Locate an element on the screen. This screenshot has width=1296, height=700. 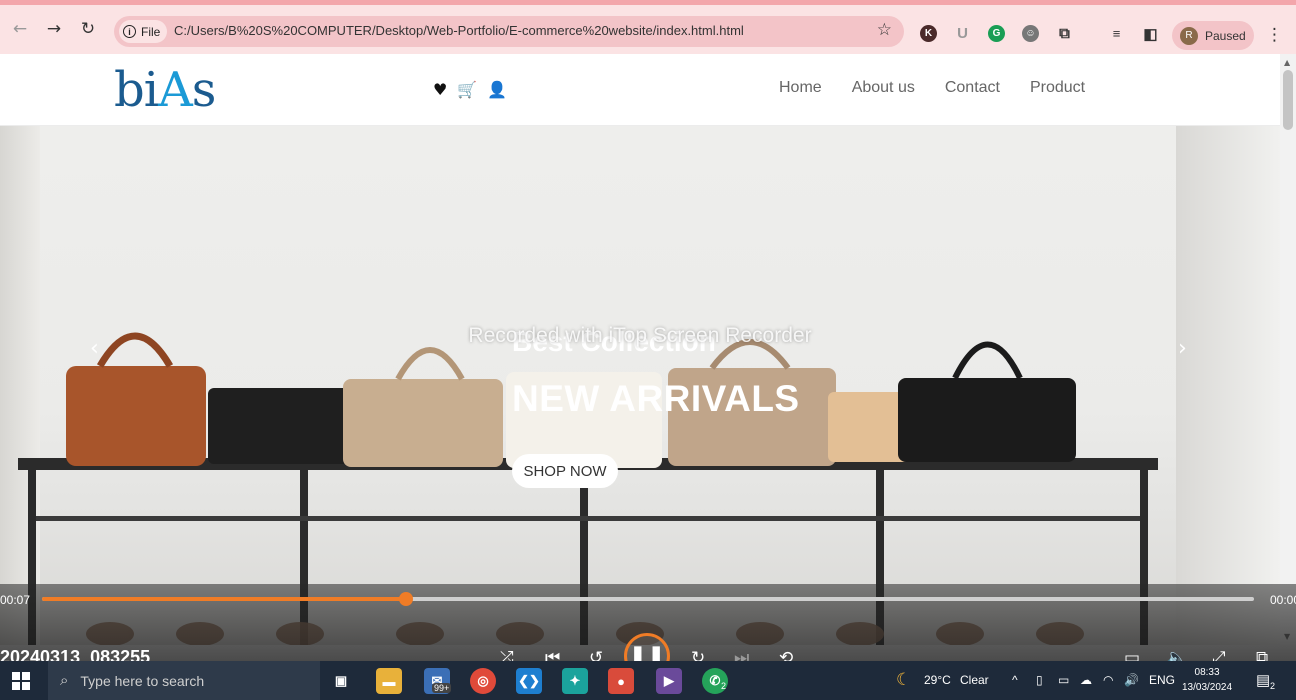
forward-icon: → is located at coordinates (54, 29).